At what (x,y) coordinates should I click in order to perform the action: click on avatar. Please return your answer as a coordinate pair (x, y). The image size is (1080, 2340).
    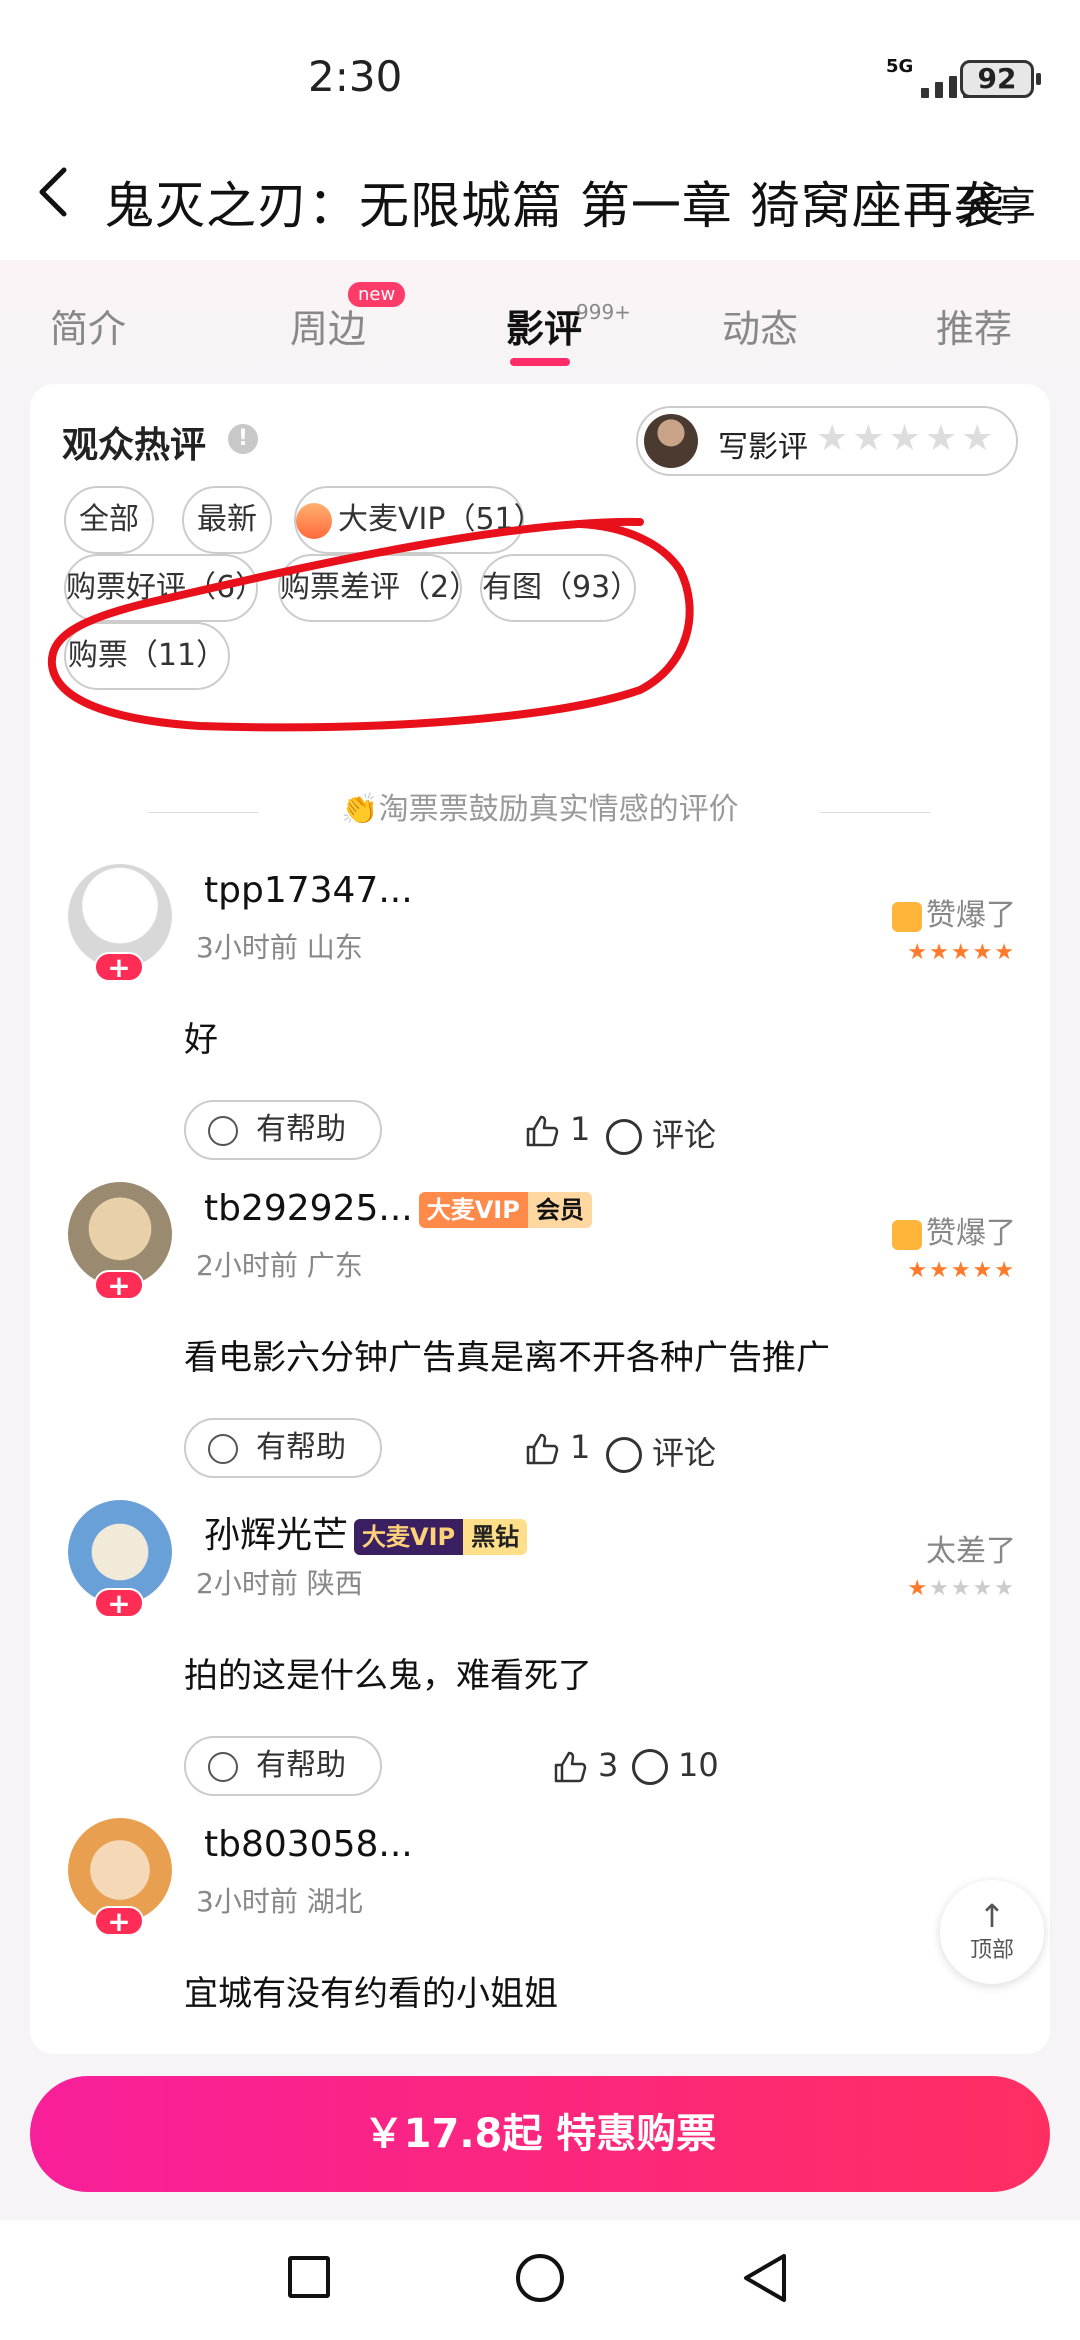
    Looking at the image, I should click on (671, 441).